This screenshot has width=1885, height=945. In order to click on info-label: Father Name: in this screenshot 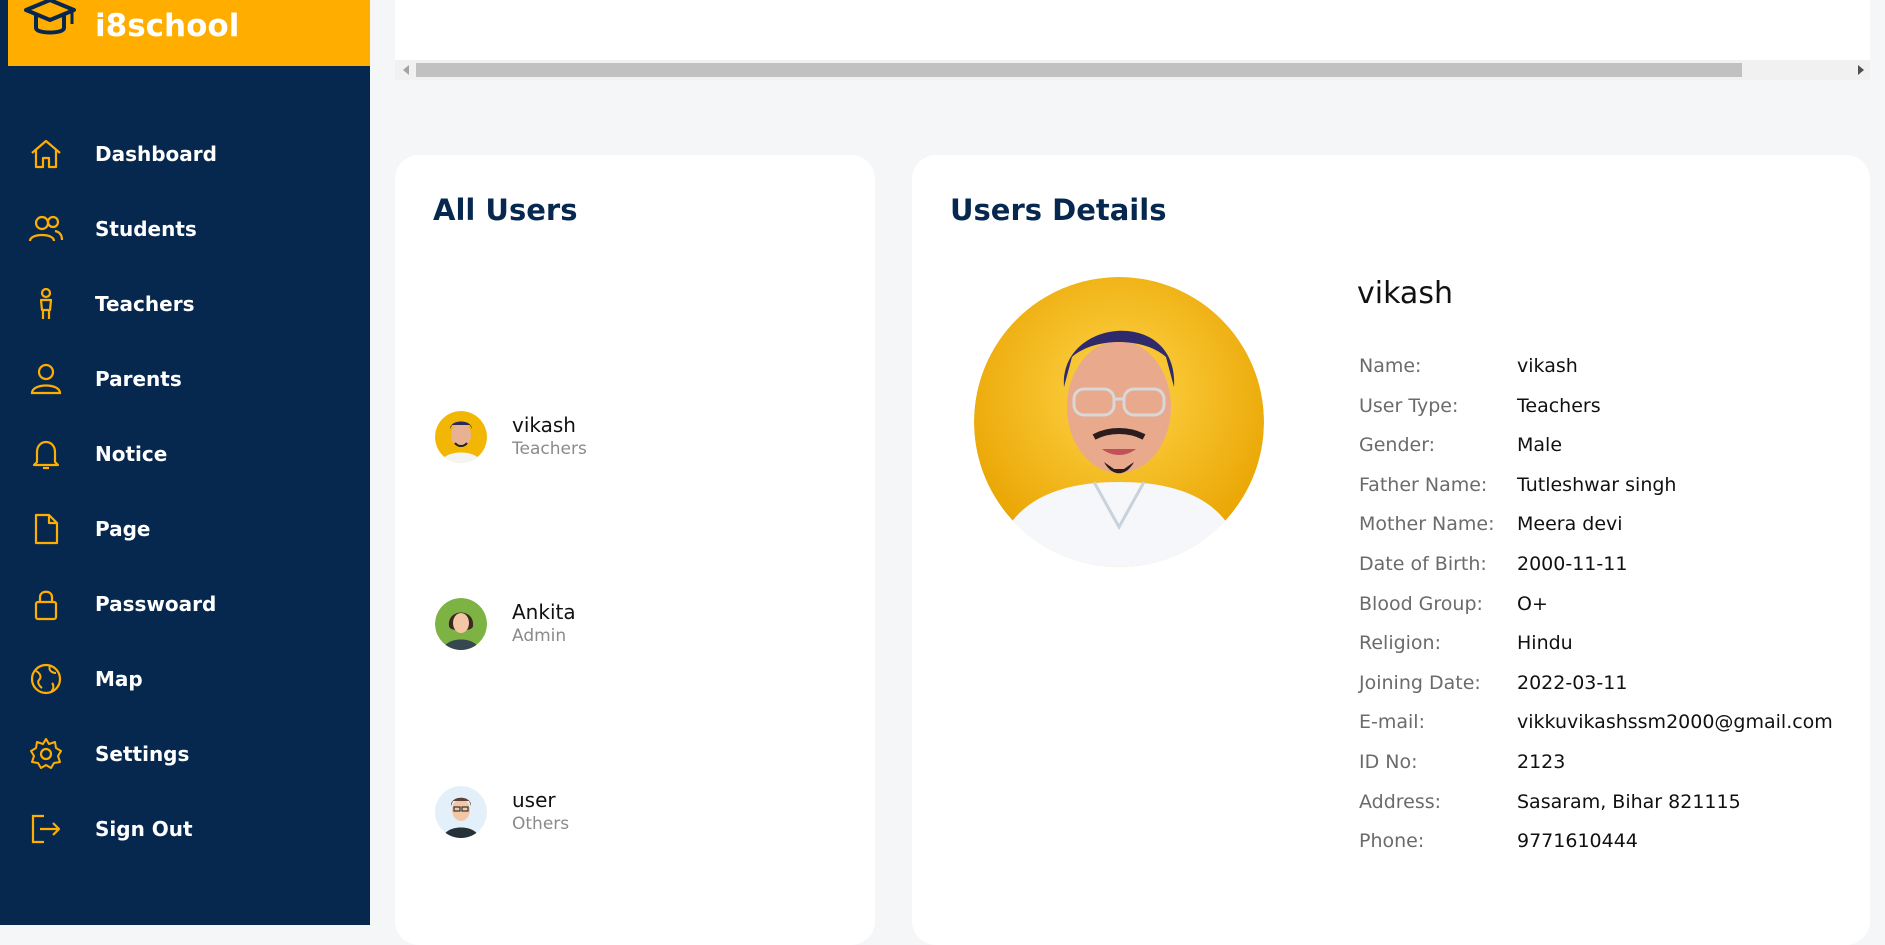, I will do `click(1423, 484)`.